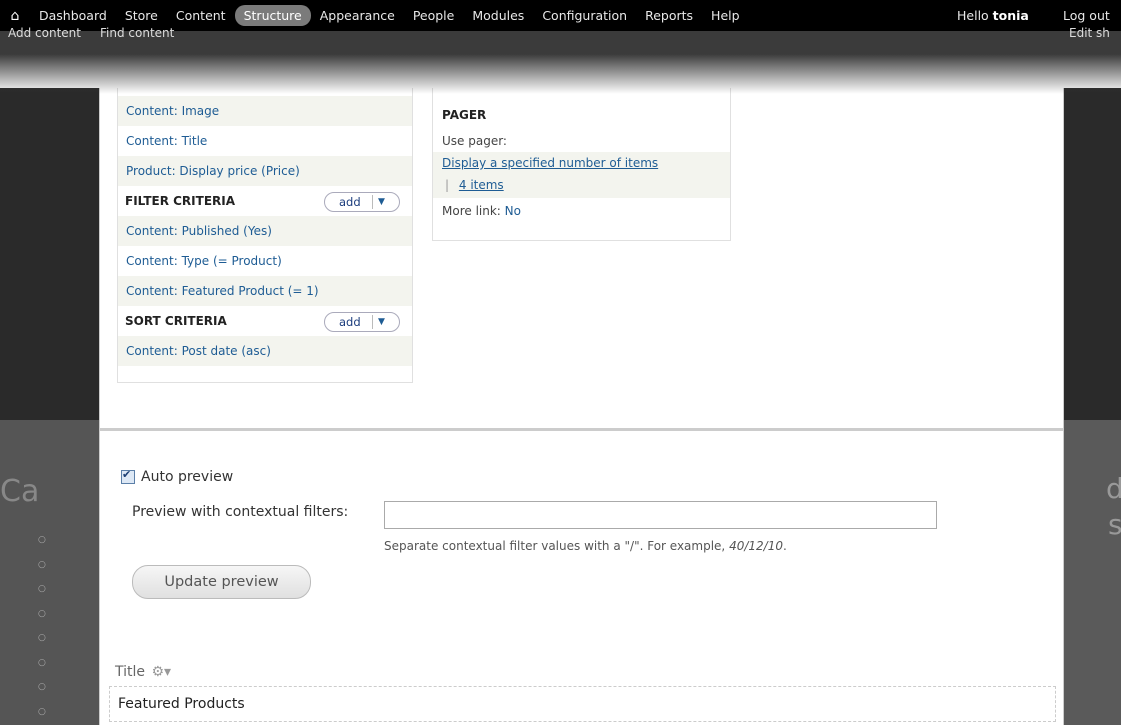 The image size is (1121, 725). What do you see at coordinates (725, 15) in the screenshot?
I see `menu-item-help: Help` at bounding box center [725, 15].